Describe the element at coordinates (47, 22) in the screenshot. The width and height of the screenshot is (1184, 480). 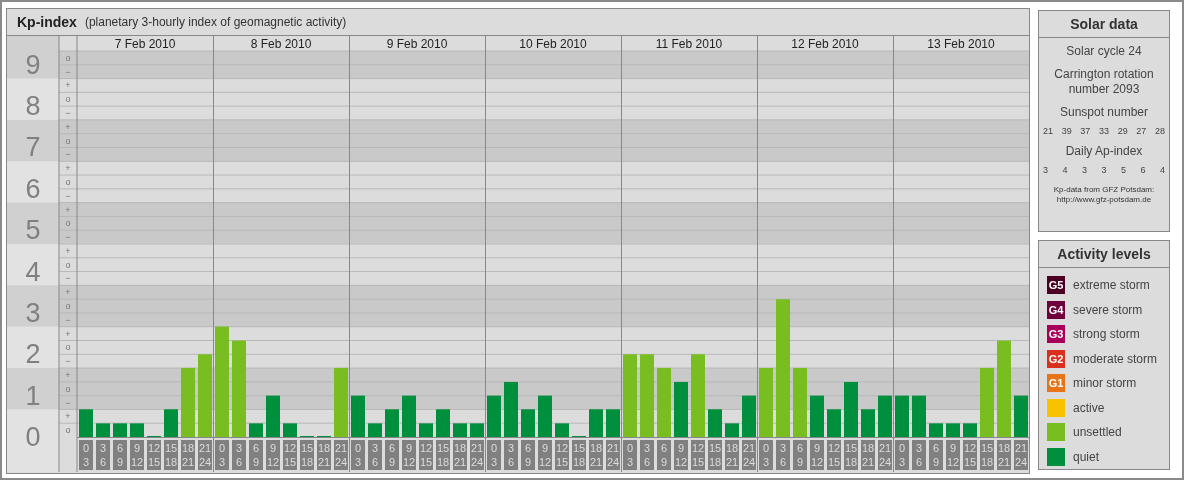
I see `chart-title: Kp-index` at that location.